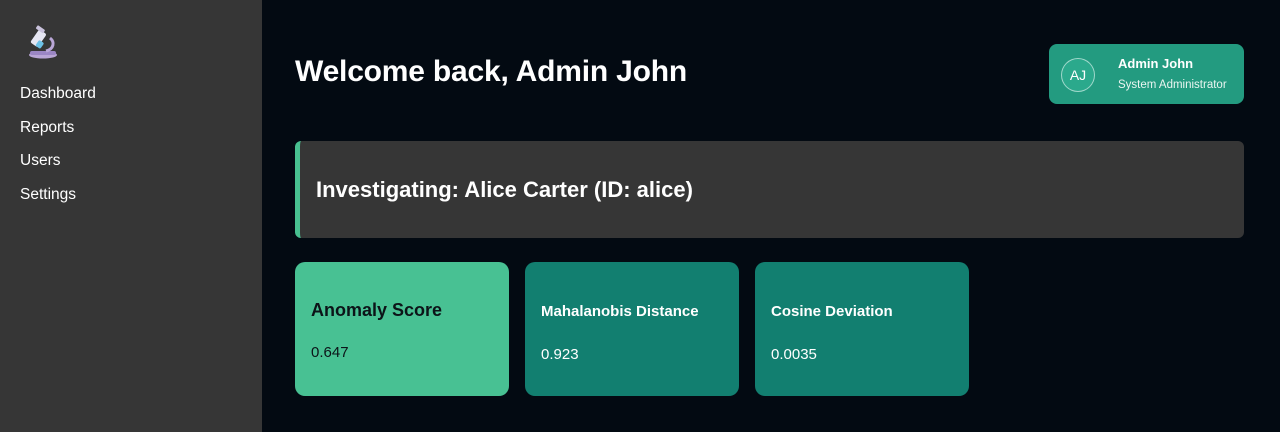 This screenshot has width=1280, height=432. What do you see at coordinates (491, 71) in the screenshot?
I see `page-title: Welcome back, Admin John` at bounding box center [491, 71].